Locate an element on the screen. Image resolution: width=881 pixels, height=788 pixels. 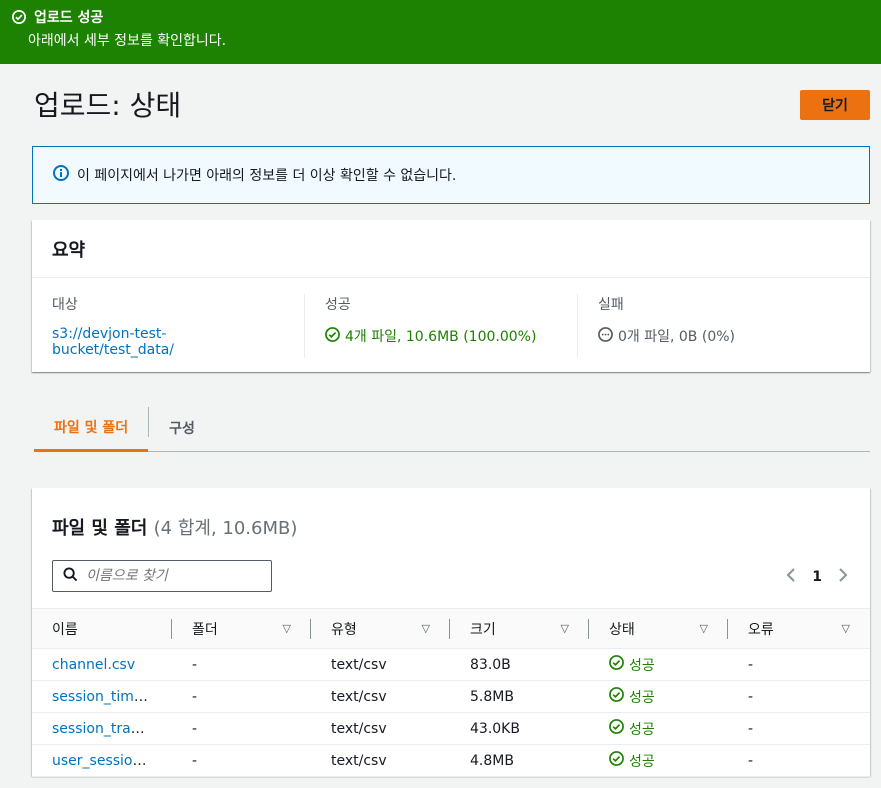
table-row: channel.csv - text/csv 83.0B 성공 - is located at coordinates (451, 664).